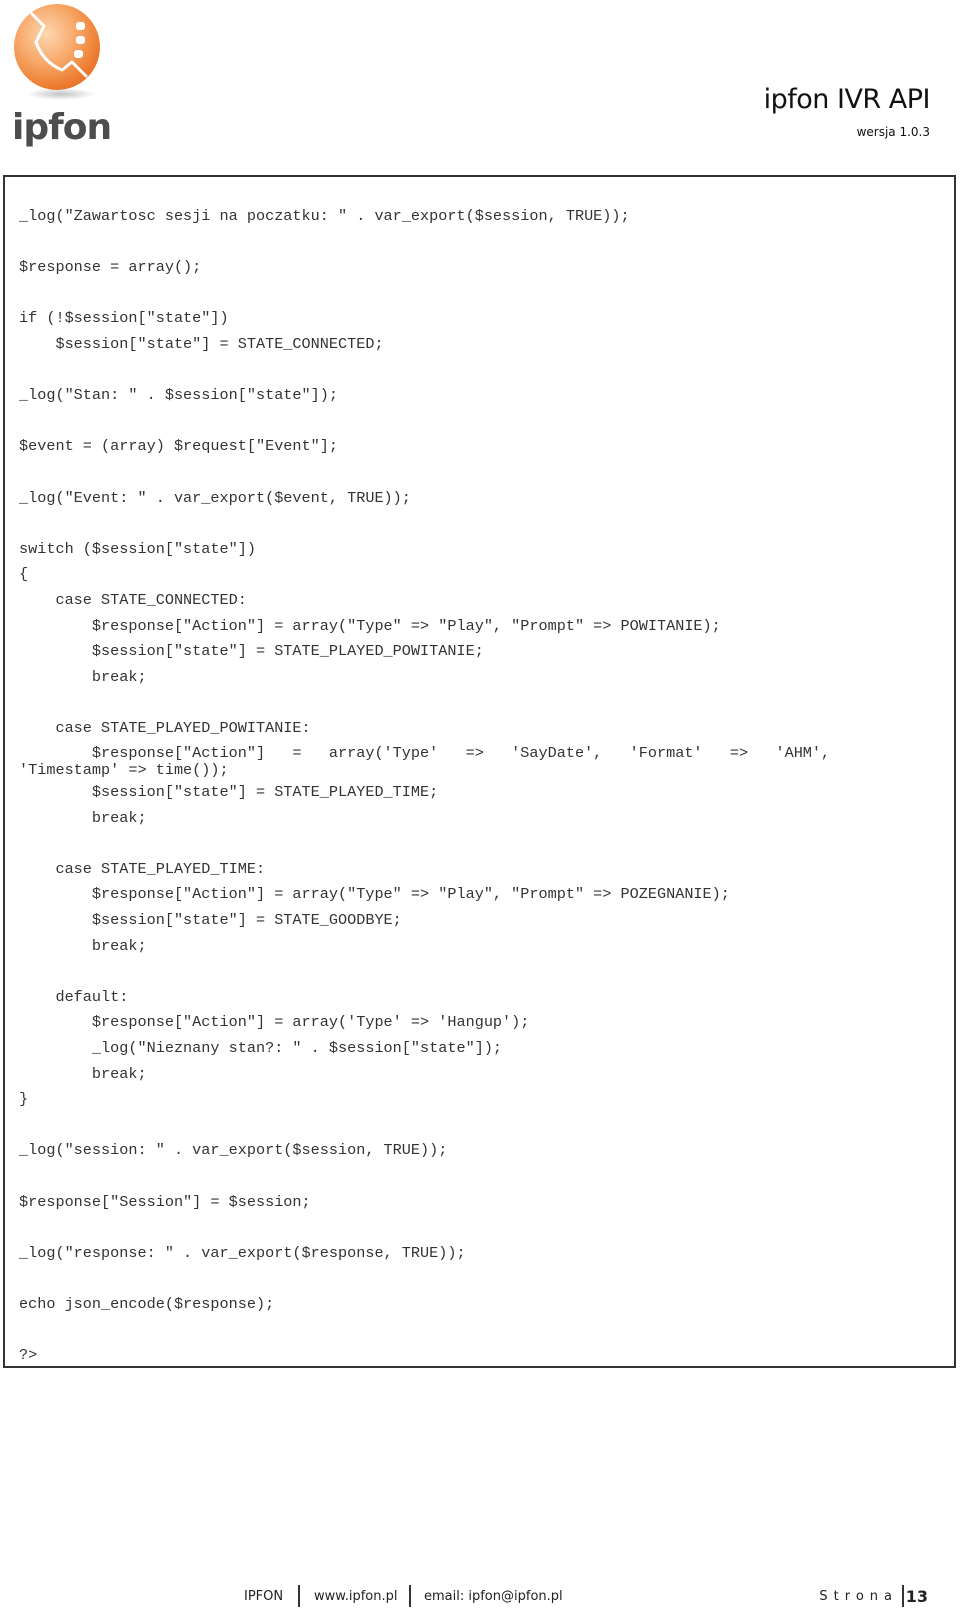 This screenshot has height=1611, width=960. I want to click on page-label: Strona, so click(858, 1596).